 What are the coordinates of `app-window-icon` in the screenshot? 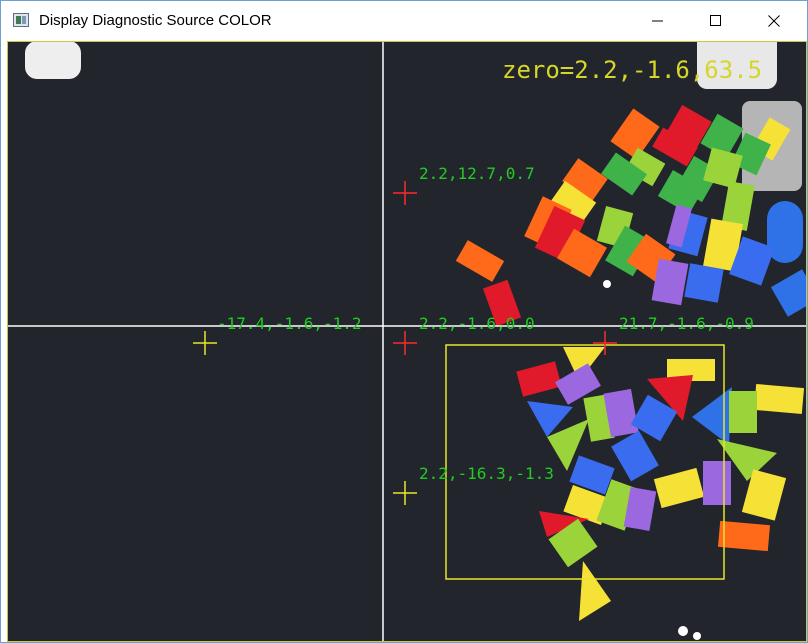 It's located at (21, 20).